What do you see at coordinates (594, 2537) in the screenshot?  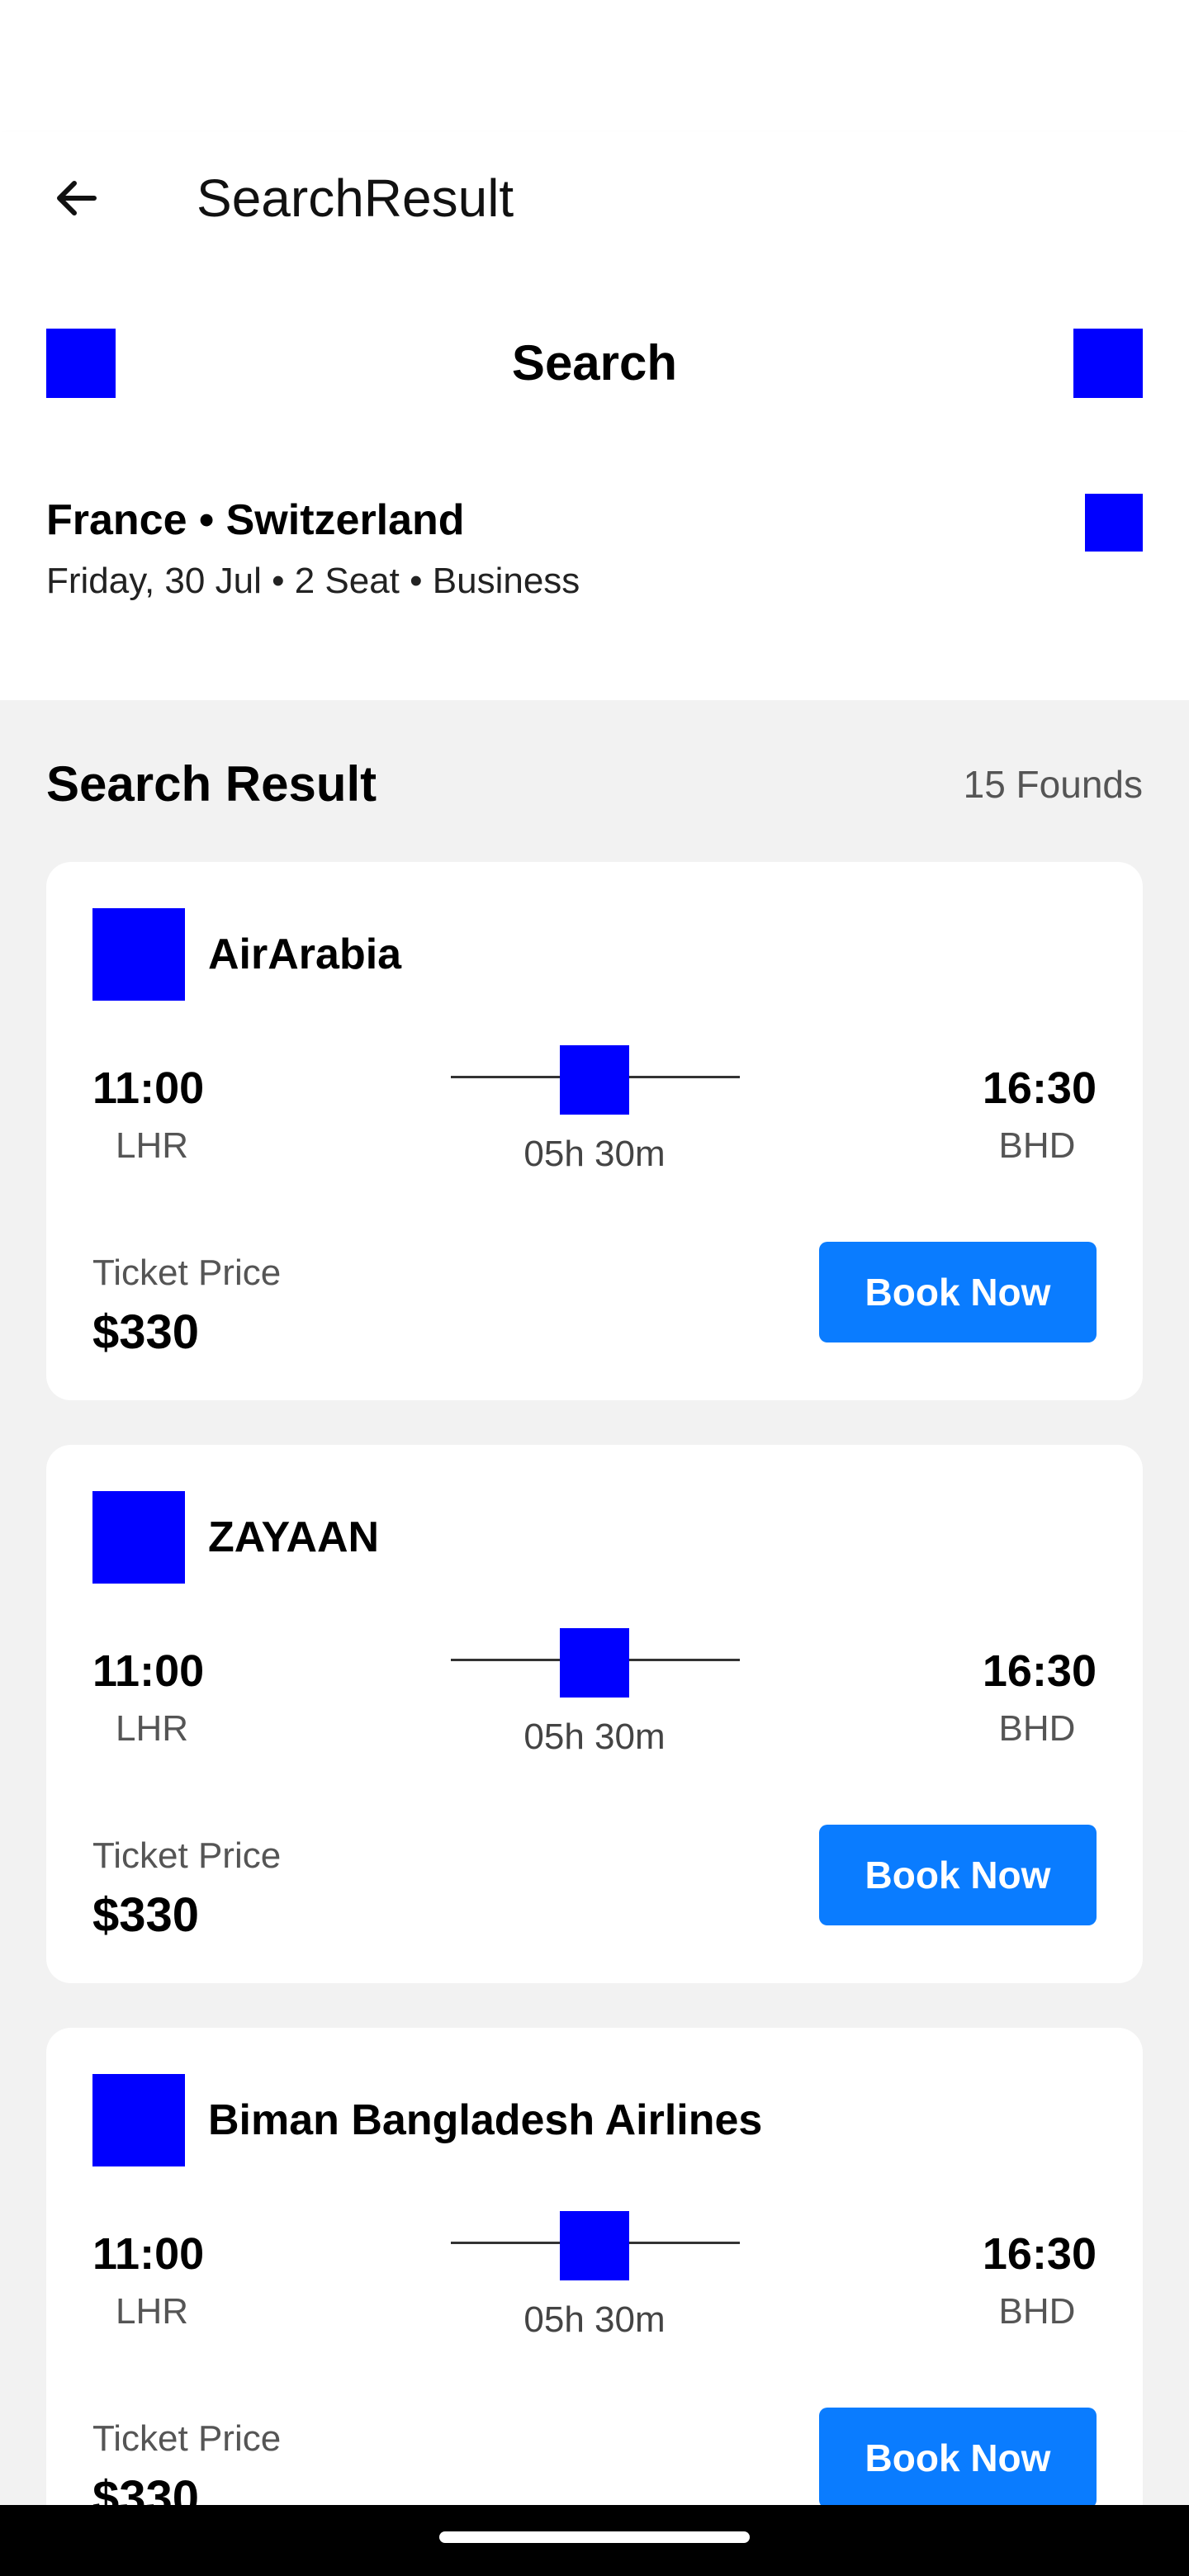 I see `home-indicator` at bounding box center [594, 2537].